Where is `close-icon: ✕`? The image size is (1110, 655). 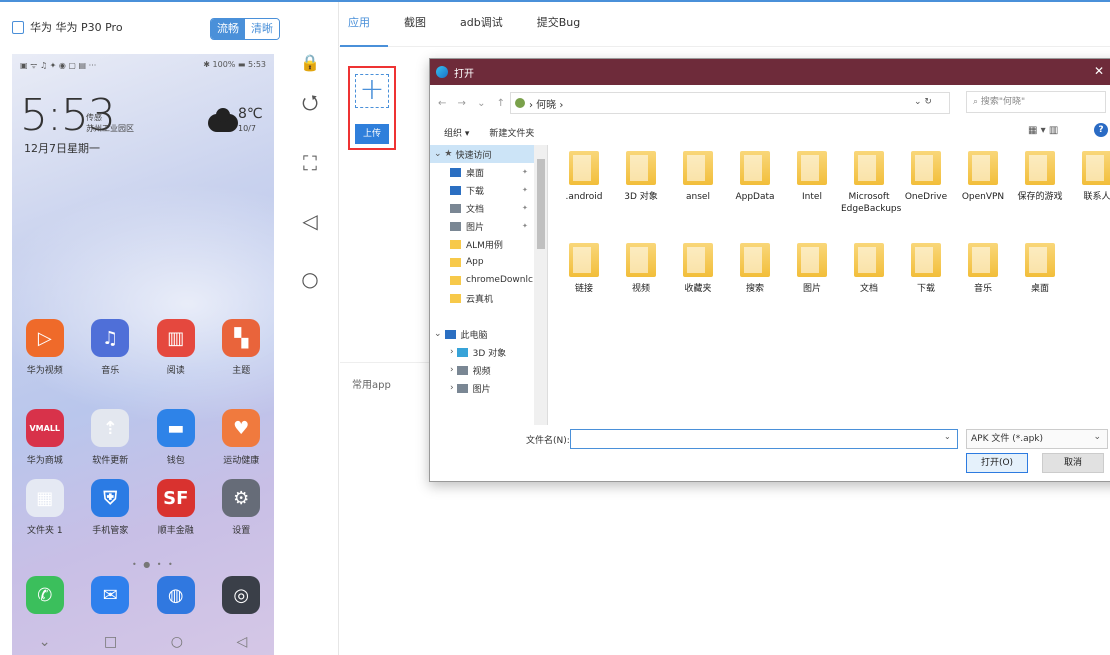 close-icon: ✕ is located at coordinates (1099, 71).